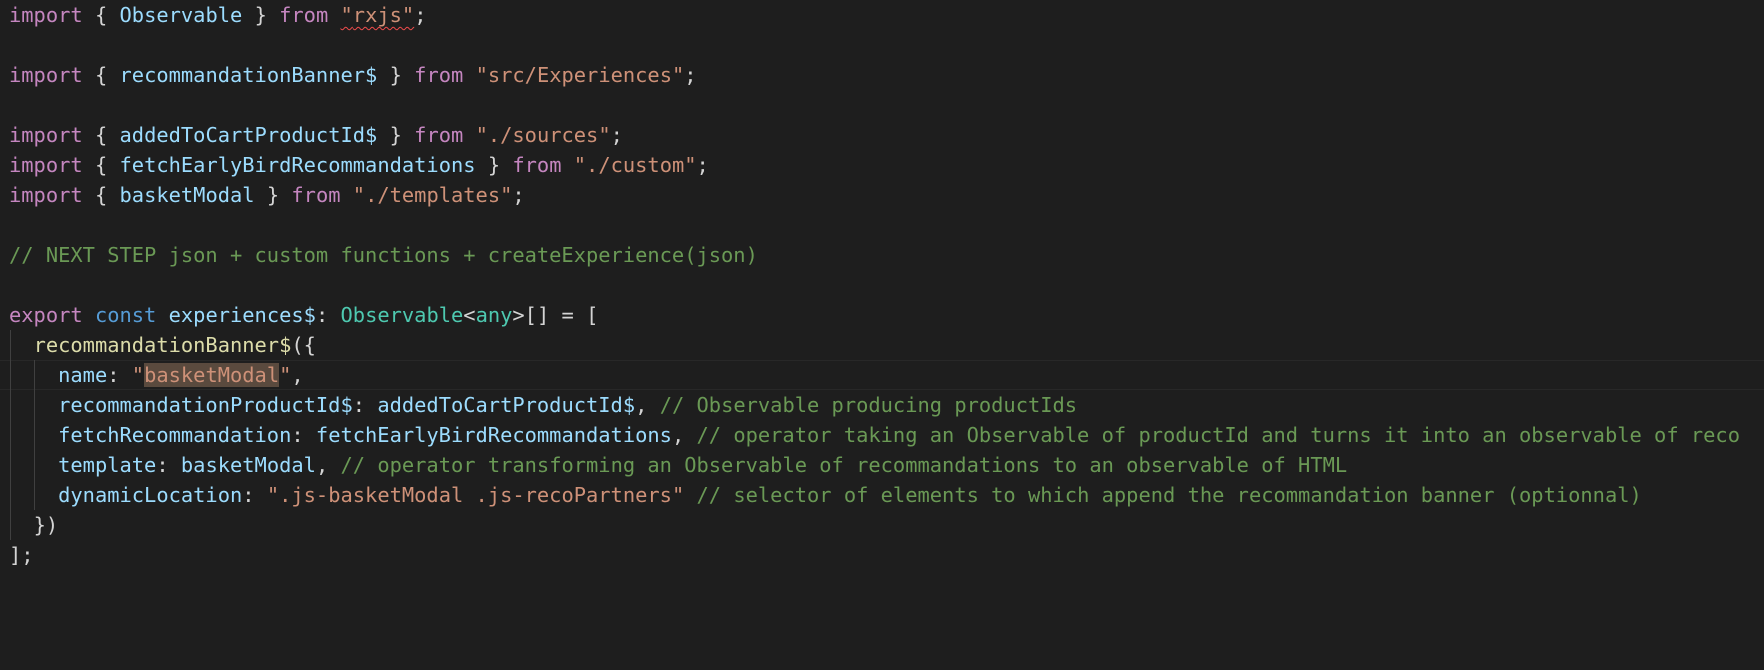 The height and width of the screenshot is (670, 1764). What do you see at coordinates (555, 315) in the screenshot?
I see `punctuation-token: >[] = [` at bounding box center [555, 315].